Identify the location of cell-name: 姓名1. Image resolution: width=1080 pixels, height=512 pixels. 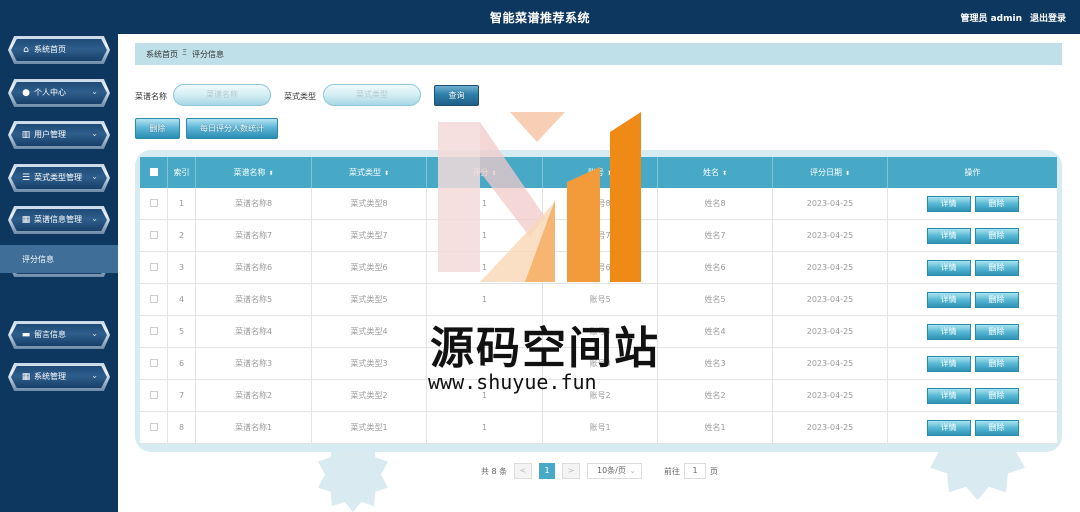
(715, 427).